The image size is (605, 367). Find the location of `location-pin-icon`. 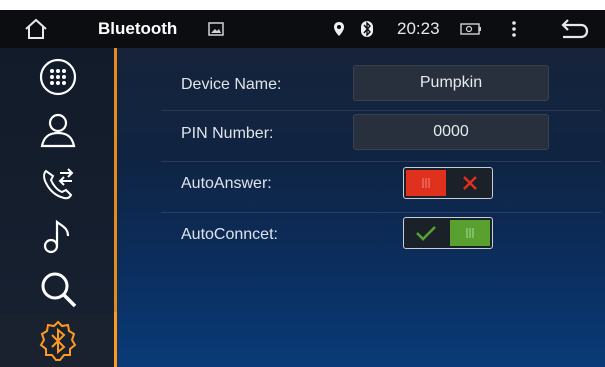

location-pin-icon is located at coordinates (339, 29).